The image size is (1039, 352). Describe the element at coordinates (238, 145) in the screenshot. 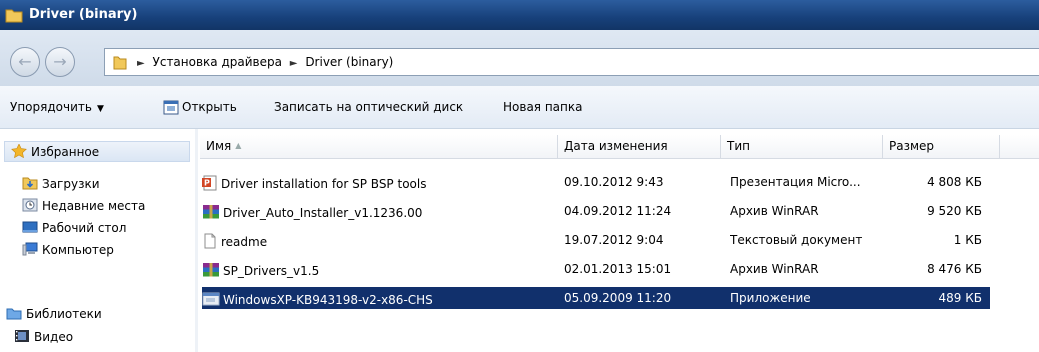

I see `sort-ascending-icon: ▲` at that location.